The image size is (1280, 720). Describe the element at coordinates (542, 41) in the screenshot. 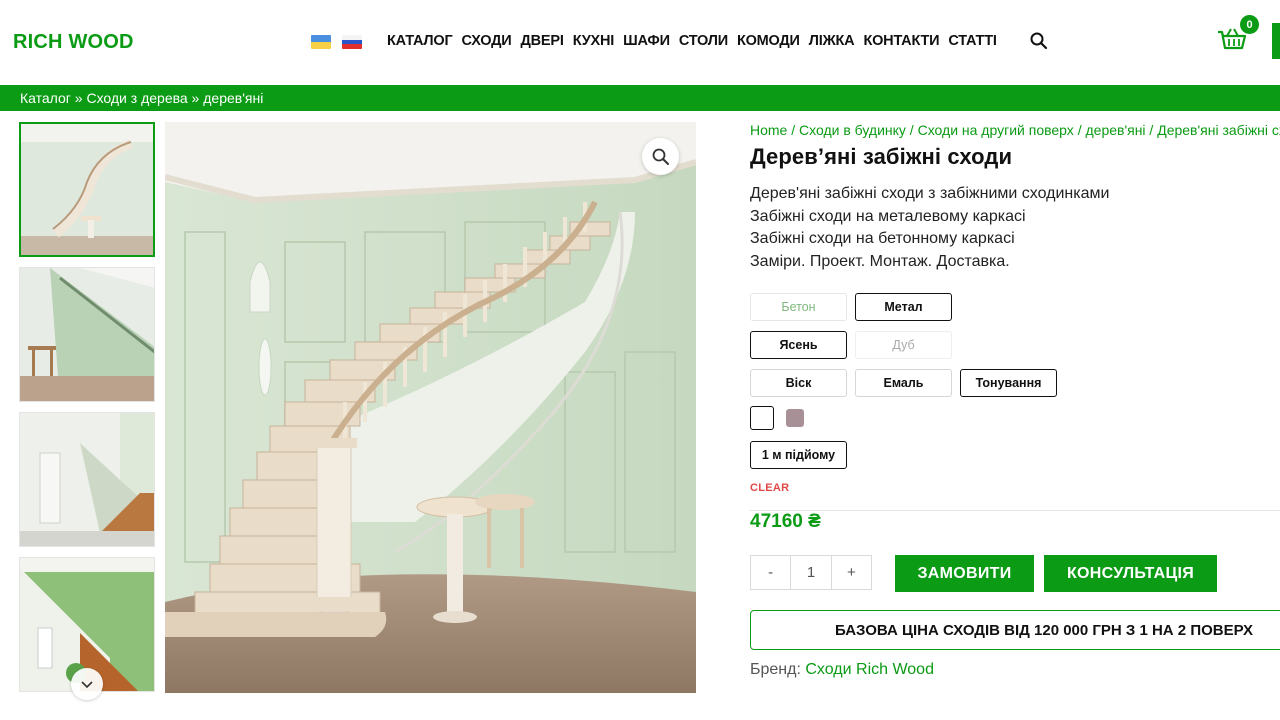

I see `nav-item-doors: ДВЕРІ` at that location.